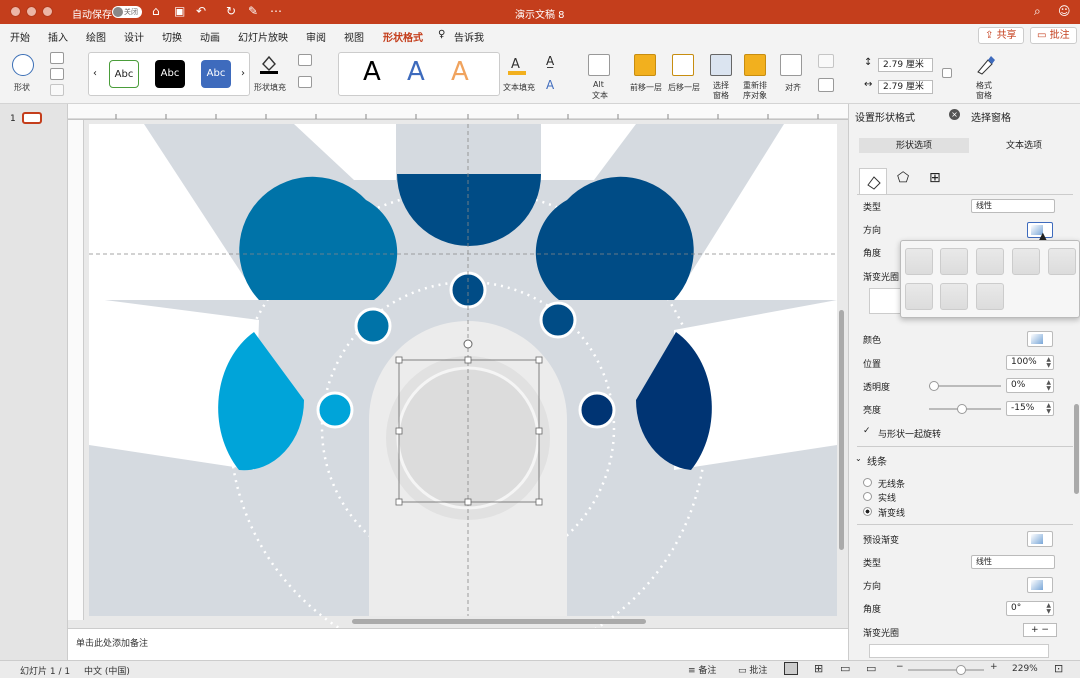  I want to click on transparency-spinner-icon: ▲ ▼, so click(1048, 386).